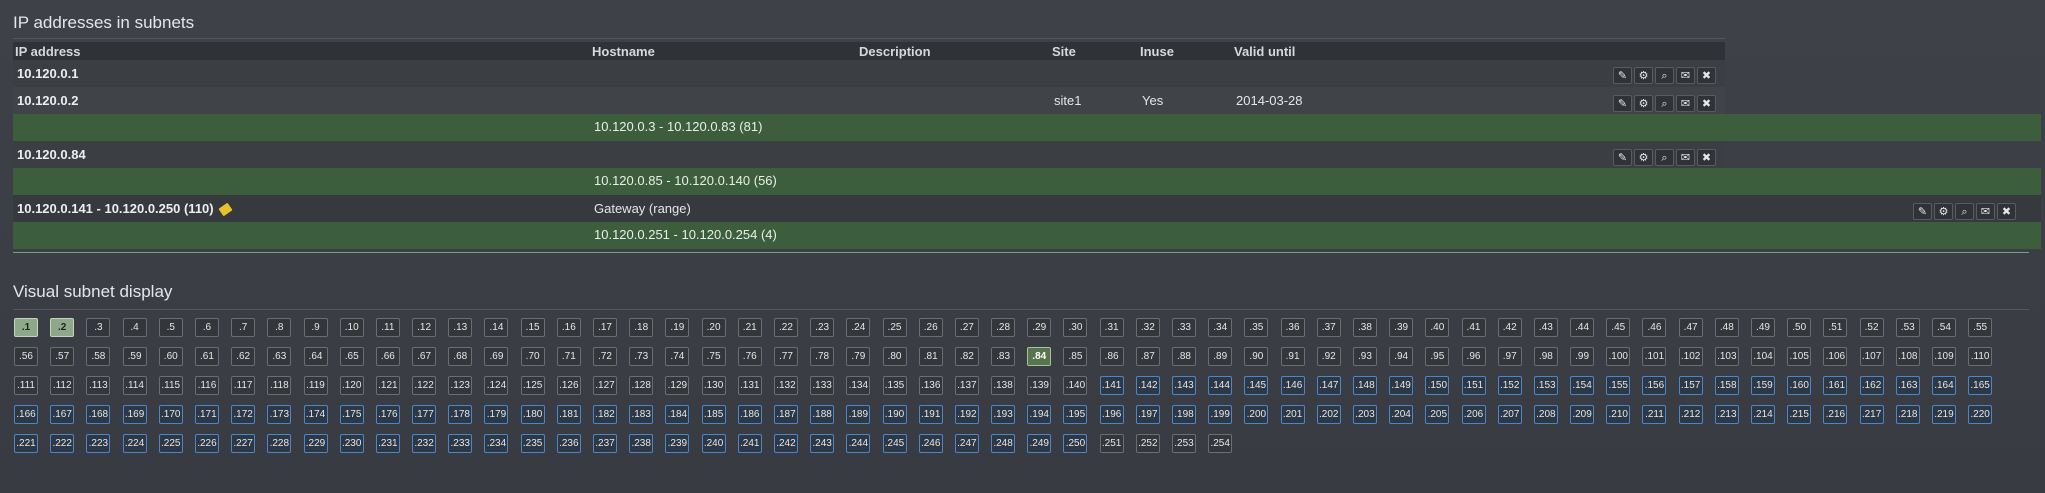 The image size is (2045, 493). I want to click on subnet-cell: .223, so click(98, 443).